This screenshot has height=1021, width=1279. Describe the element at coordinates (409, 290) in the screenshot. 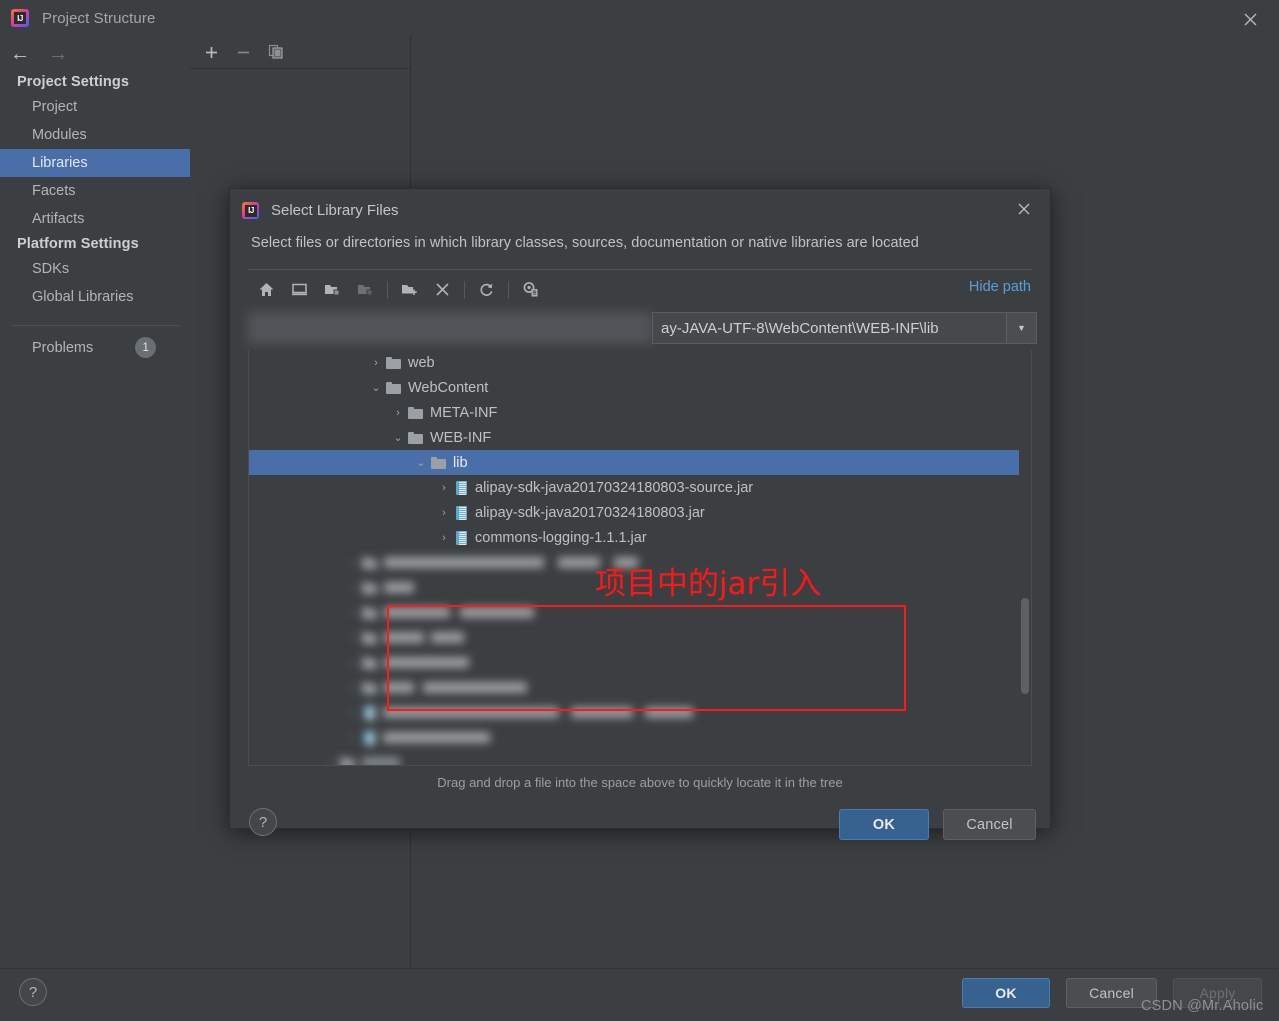

I see `new-folder-icon` at that location.